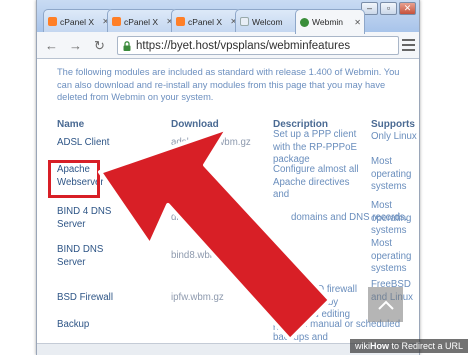 Image resolution: width=474 pixels, height=355 pixels. I want to click on reload-icon: ↻, so click(99, 45).